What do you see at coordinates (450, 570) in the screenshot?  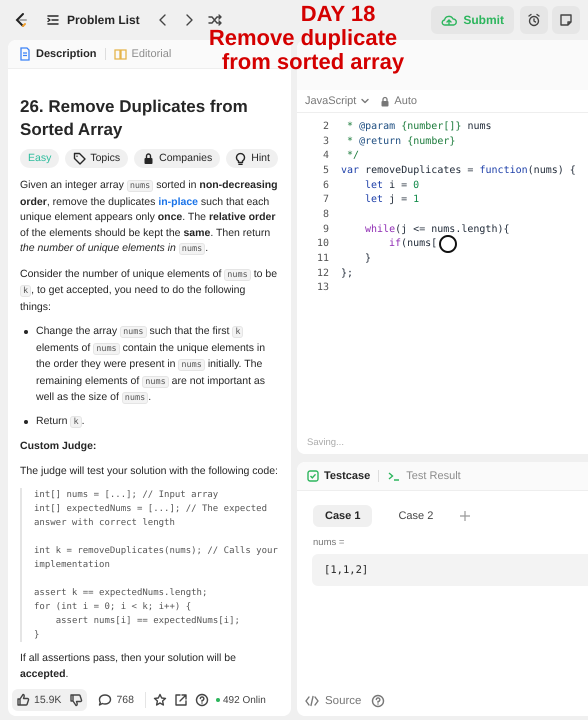 I see `input-field: [1,1,2]` at bounding box center [450, 570].